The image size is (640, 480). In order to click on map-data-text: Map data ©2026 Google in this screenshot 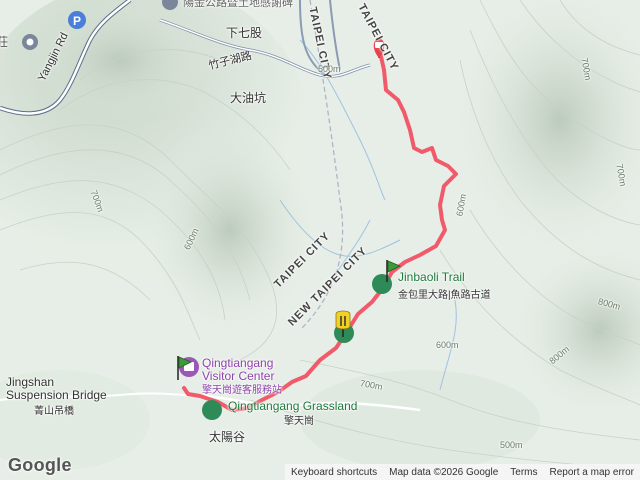, I will do `click(444, 472)`.